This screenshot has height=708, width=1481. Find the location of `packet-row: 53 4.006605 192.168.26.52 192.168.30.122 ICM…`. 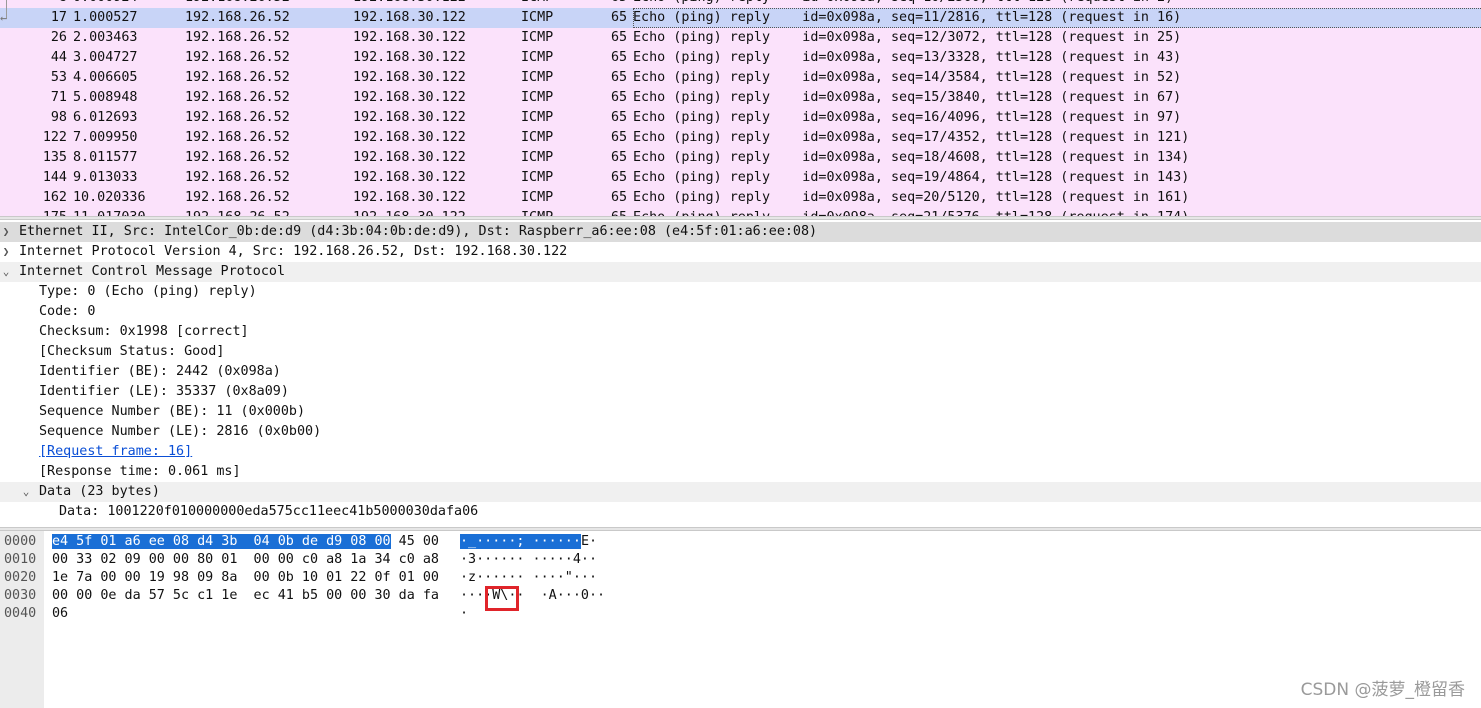

packet-row: 53 4.006605 192.168.26.52 192.168.30.122 ICM… is located at coordinates (740, 78).